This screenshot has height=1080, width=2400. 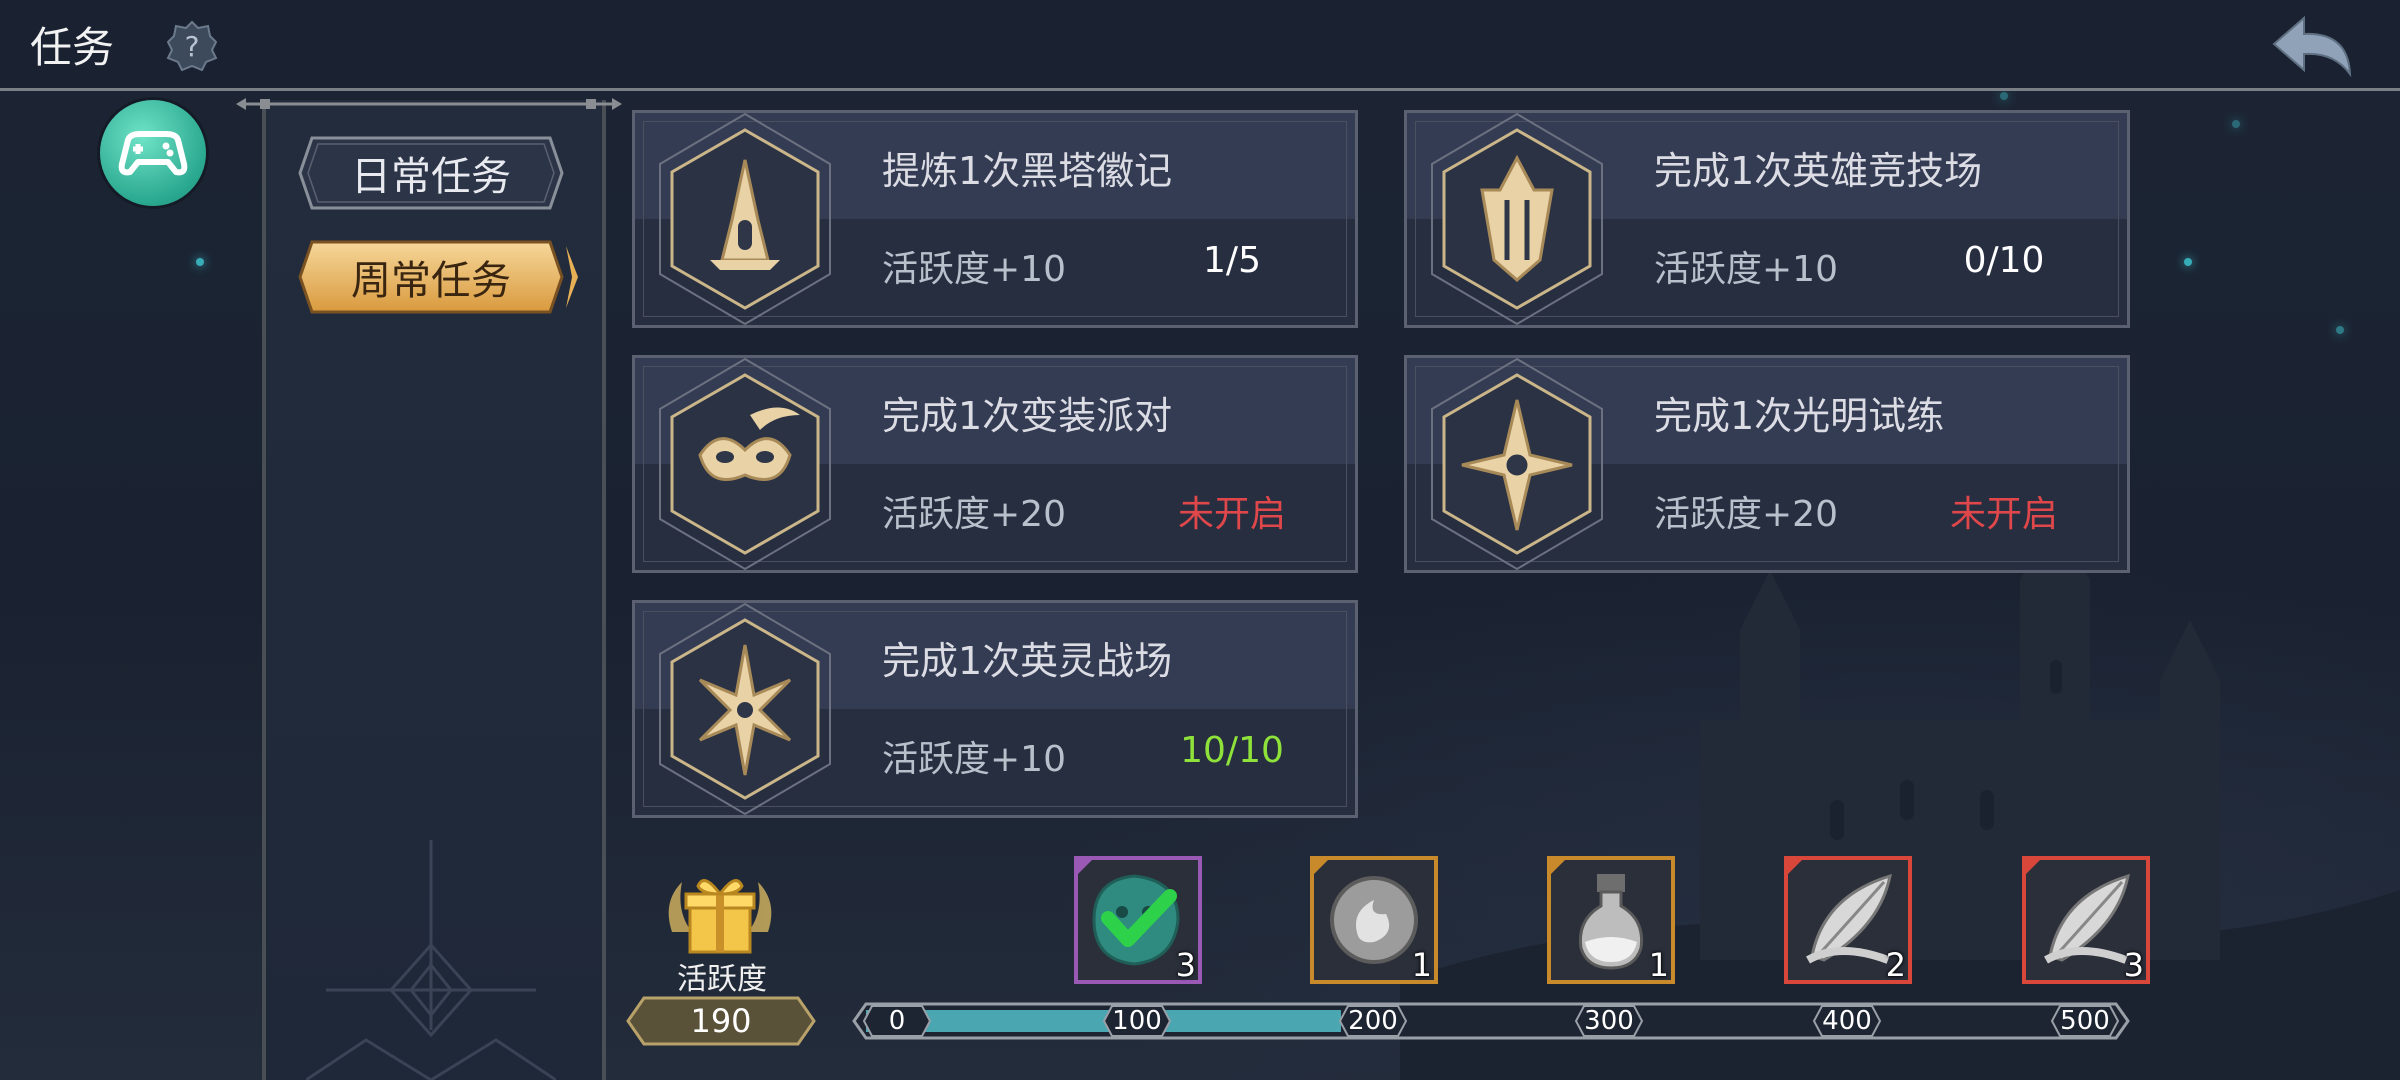 I want to click on gift-box-icon, so click(x=720, y=916).